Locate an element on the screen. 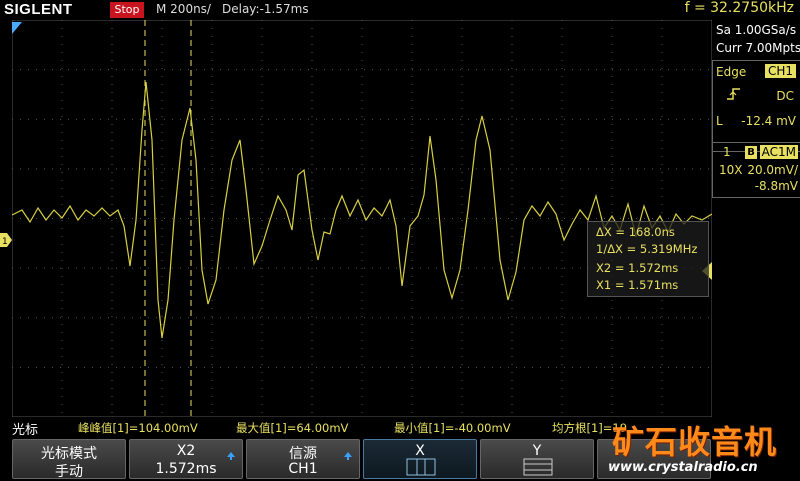 The image size is (800, 481). memory-depth: Curr 7.00Mpts is located at coordinates (758, 48).